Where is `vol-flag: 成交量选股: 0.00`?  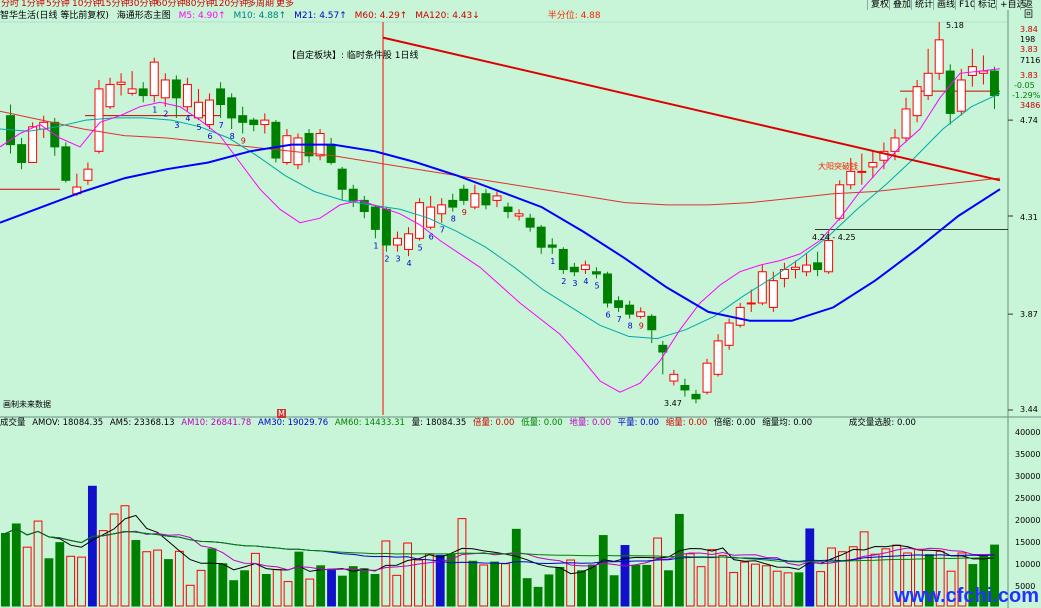 vol-flag: 成交量选股: 0.00 is located at coordinates (882, 423).